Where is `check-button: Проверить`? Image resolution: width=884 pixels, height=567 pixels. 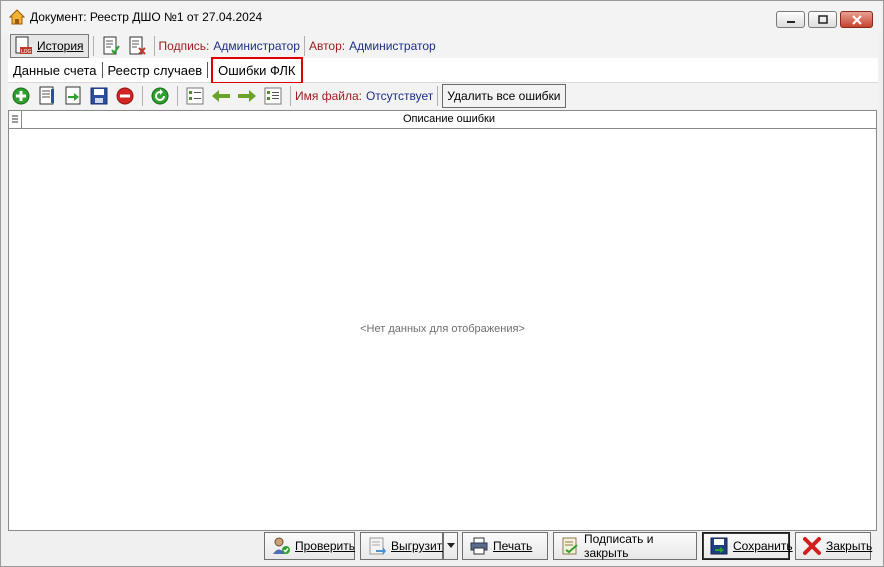 check-button: Проверить is located at coordinates (309, 546).